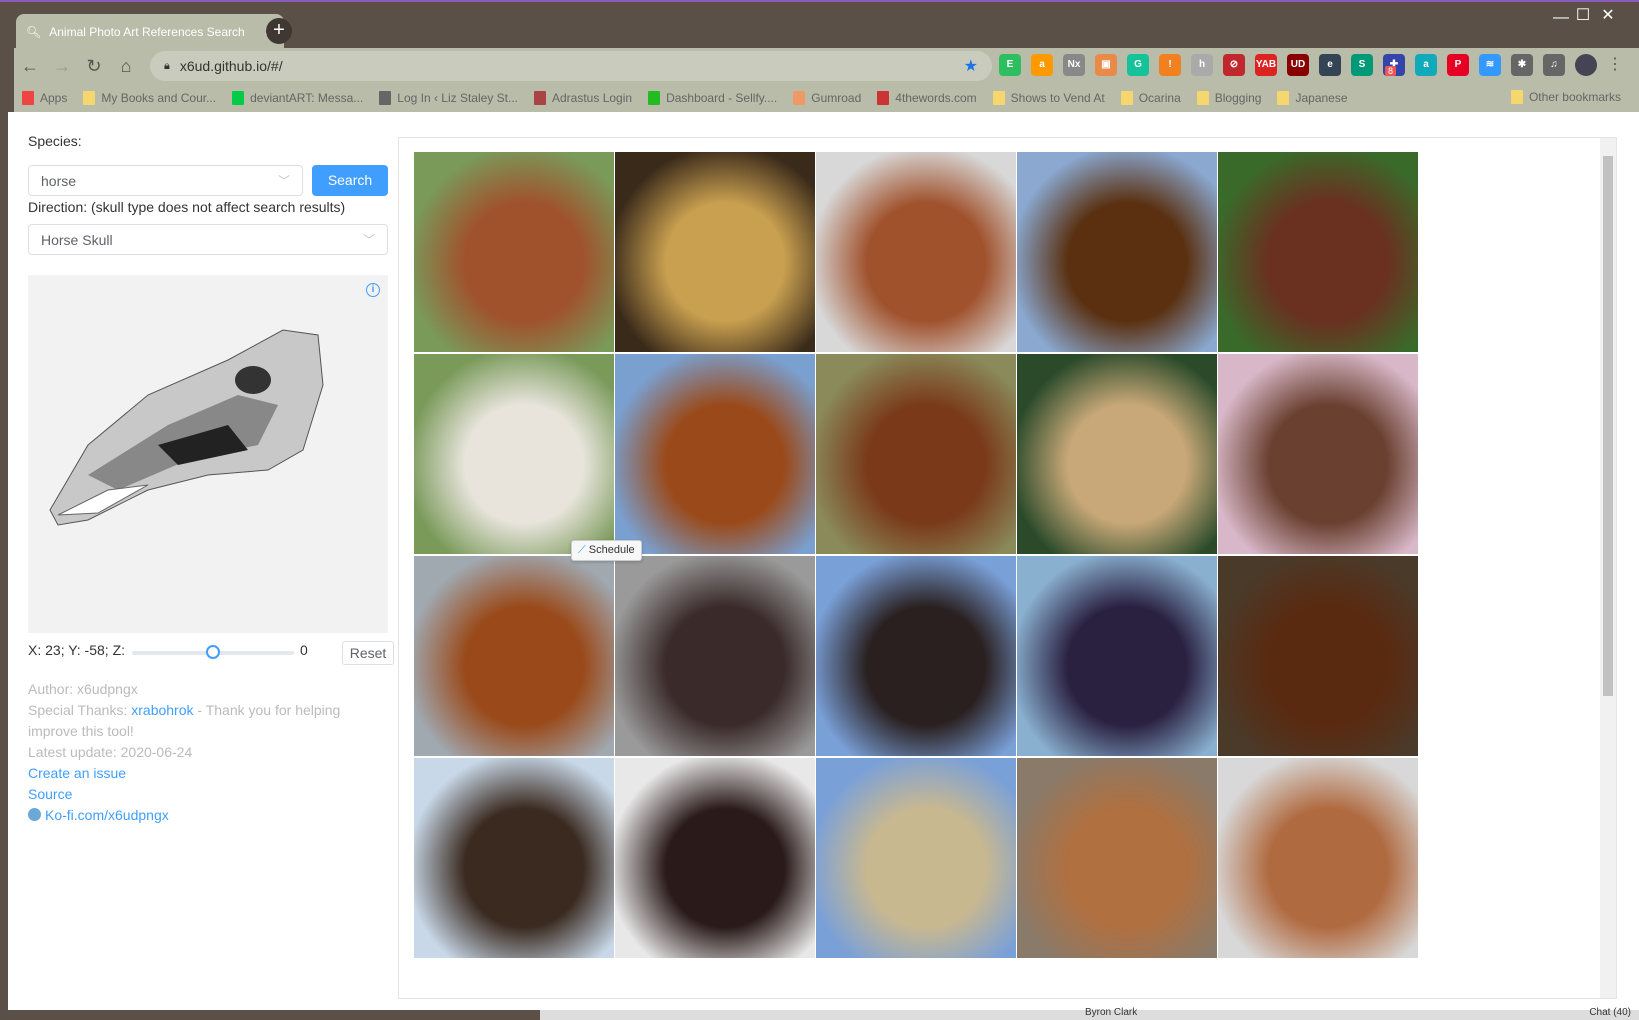  What do you see at coordinates (30, 66) in the screenshot?
I see `back-button: ←` at bounding box center [30, 66].